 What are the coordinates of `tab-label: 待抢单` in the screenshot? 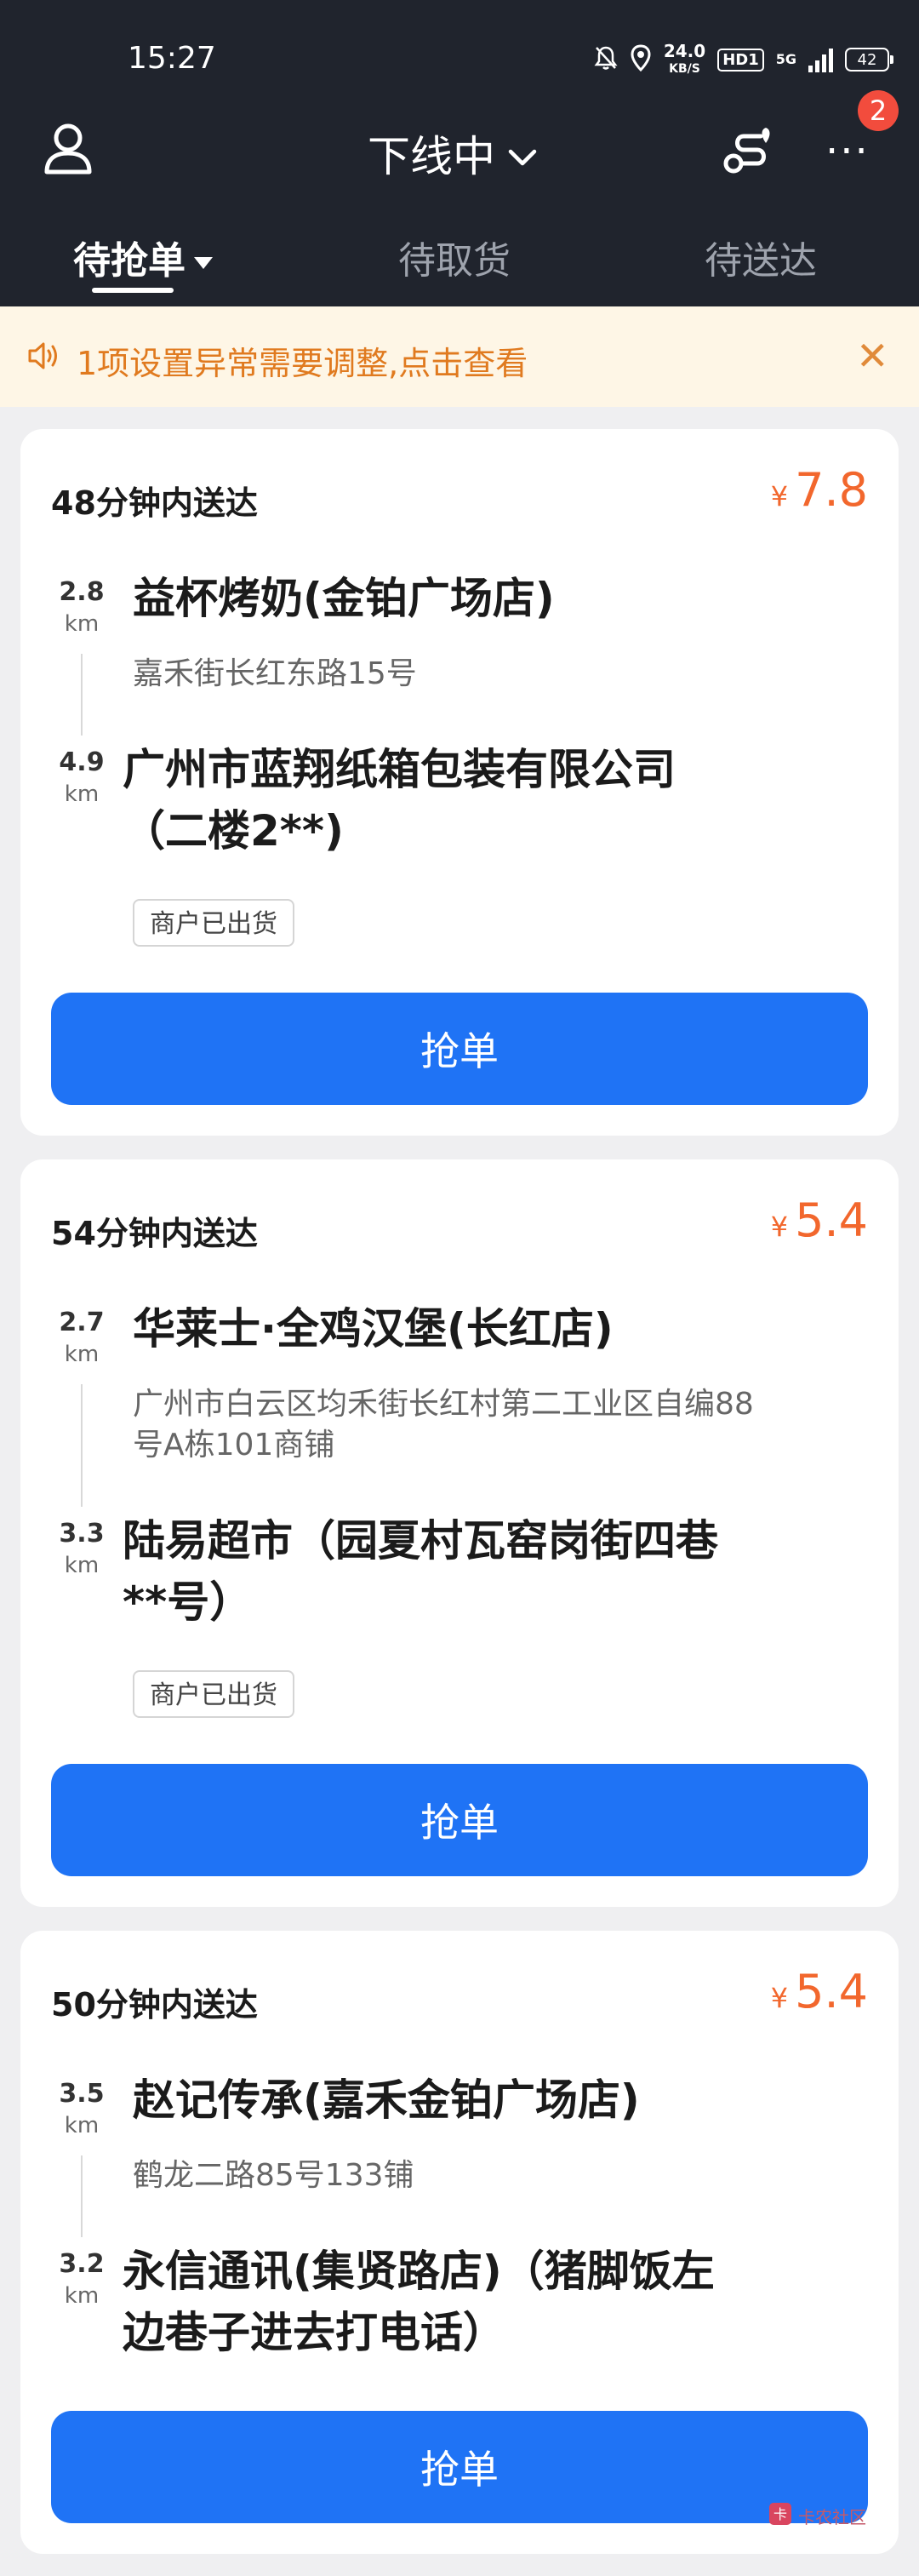 It's located at (129, 261).